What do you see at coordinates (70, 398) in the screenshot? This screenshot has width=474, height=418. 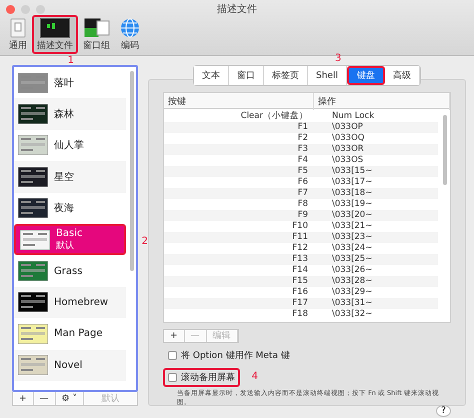 I see `list-button: ⚙ ˅` at bounding box center [70, 398].